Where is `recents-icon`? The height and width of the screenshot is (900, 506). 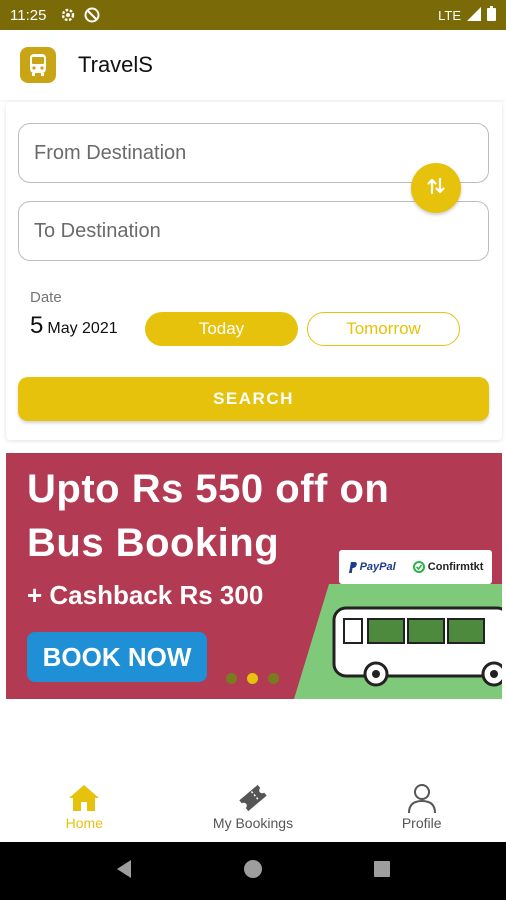 recents-icon is located at coordinates (382, 871).